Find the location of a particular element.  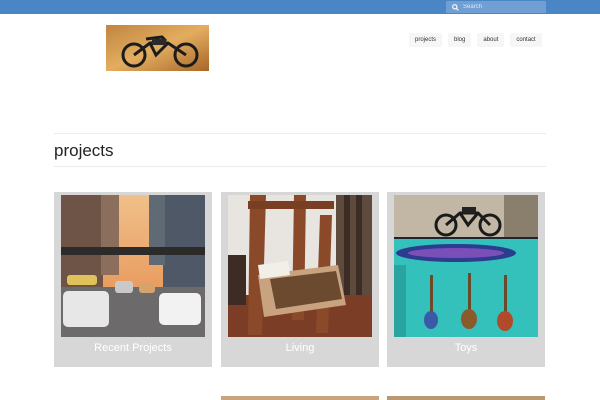

top-bar is located at coordinates (300, 7).